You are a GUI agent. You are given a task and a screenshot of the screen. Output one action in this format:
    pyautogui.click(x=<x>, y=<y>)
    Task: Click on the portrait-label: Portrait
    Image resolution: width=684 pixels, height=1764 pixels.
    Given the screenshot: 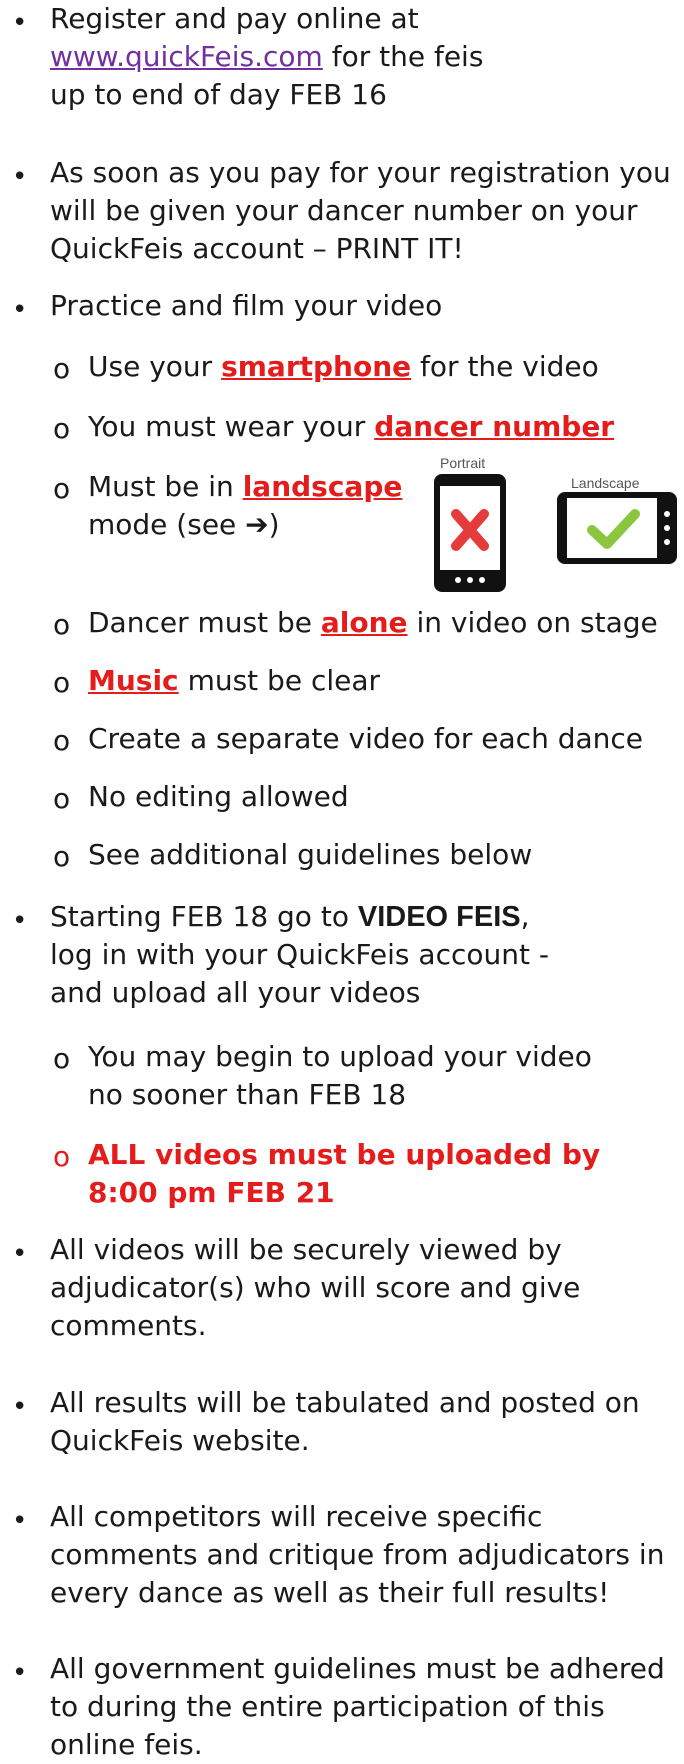 What is the action you would take?
    pyautogui.click(x=463, y=463)
    